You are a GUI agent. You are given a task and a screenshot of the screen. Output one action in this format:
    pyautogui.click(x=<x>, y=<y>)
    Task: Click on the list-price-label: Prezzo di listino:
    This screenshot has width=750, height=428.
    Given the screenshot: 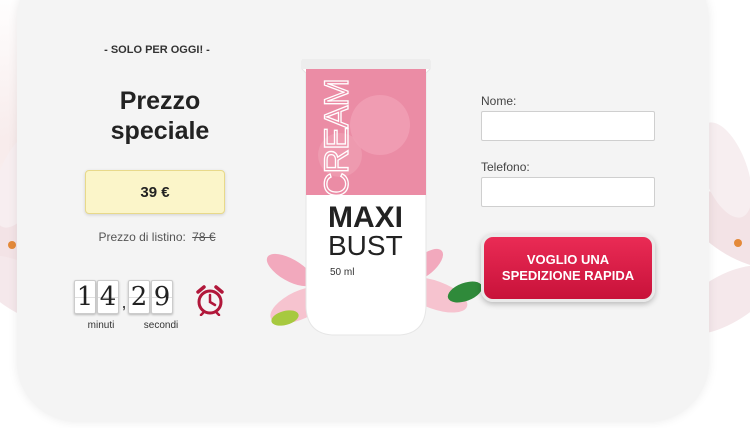 What is the action you would take?
    pyautogui.click(x=142, y=237)
    